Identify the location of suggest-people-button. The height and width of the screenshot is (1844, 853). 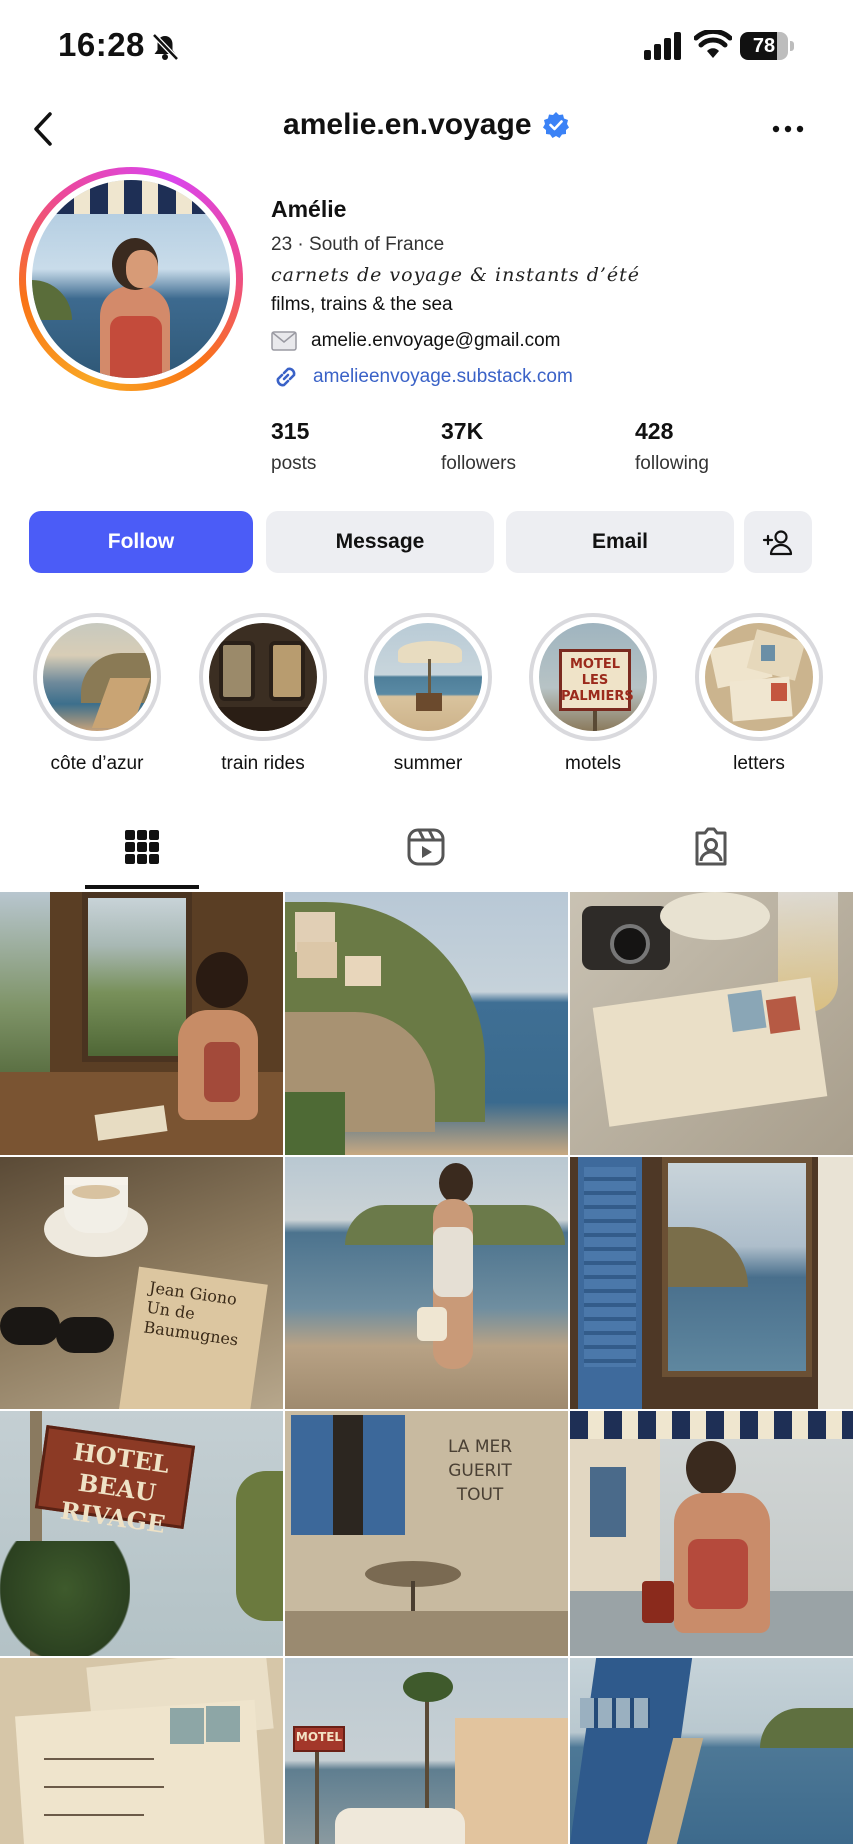
(778, 542).